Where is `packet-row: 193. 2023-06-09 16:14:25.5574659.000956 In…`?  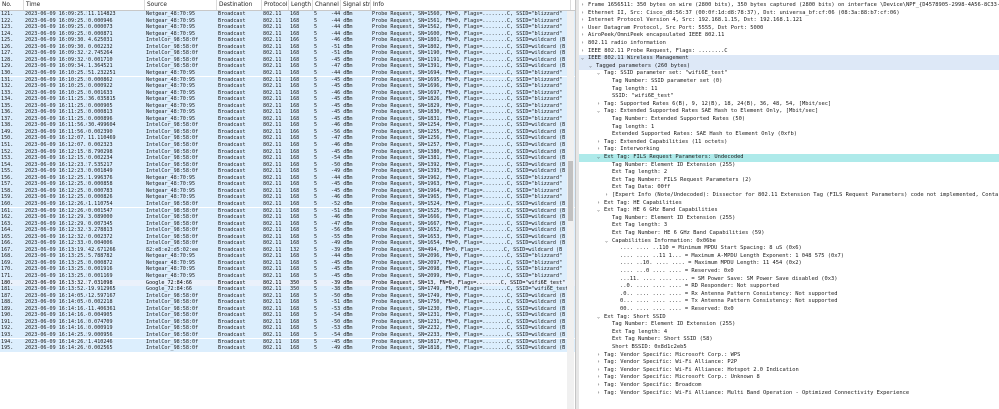 packet-row: 193. 2023-06-09 16:14:25.5574659.000956 In… is located at coordinates (287, 335).